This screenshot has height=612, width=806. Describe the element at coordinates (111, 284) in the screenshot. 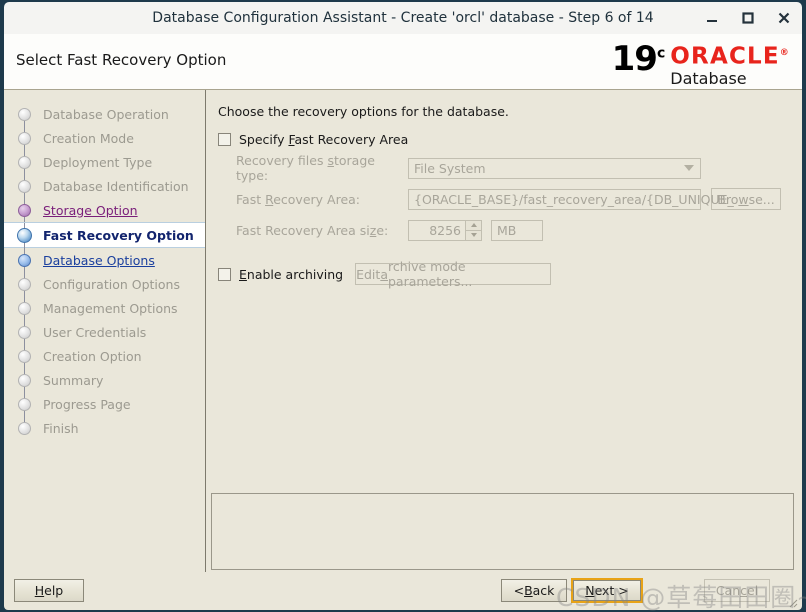

I see `step-label: Configuration Options` at that location.